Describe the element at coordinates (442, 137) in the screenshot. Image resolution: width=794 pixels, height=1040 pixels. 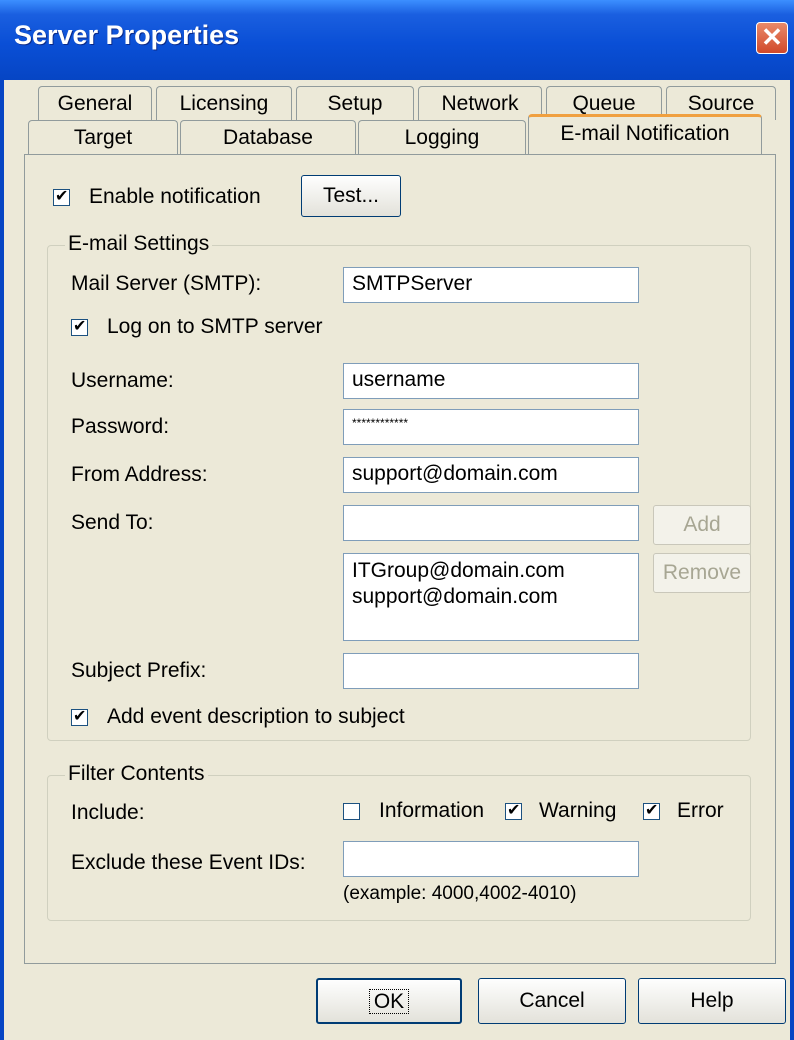
I see `tab-logging: Logging` at that location.